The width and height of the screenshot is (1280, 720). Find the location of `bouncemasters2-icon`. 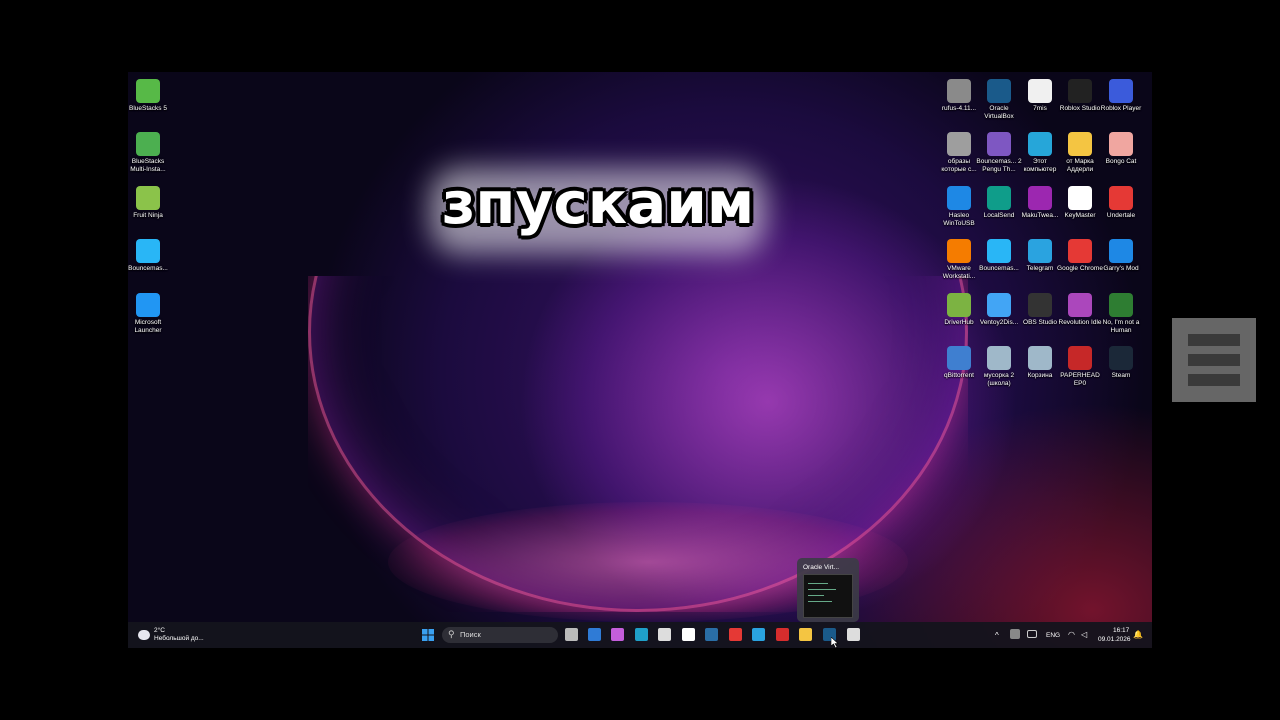

bouncemasters2-icon is located at coordinates (999, 144).